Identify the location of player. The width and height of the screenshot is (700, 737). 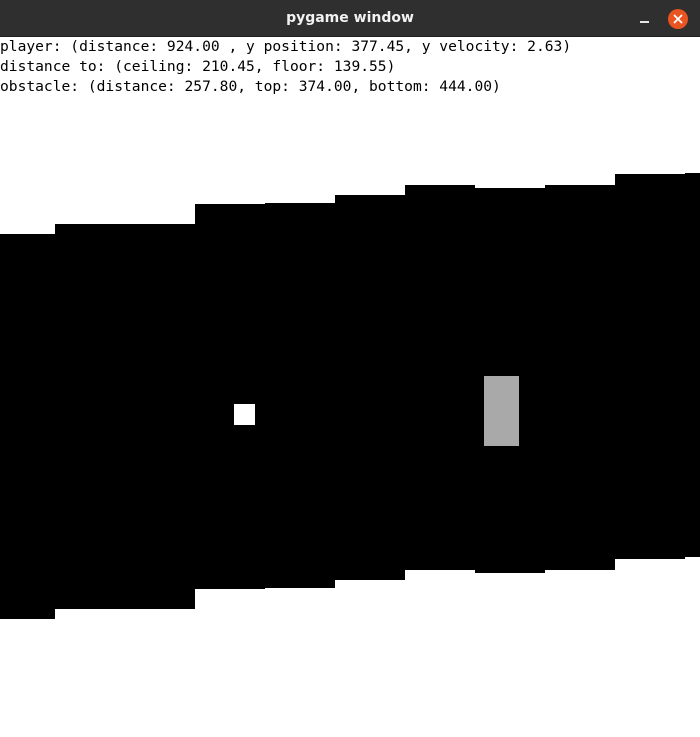
(244, 414).